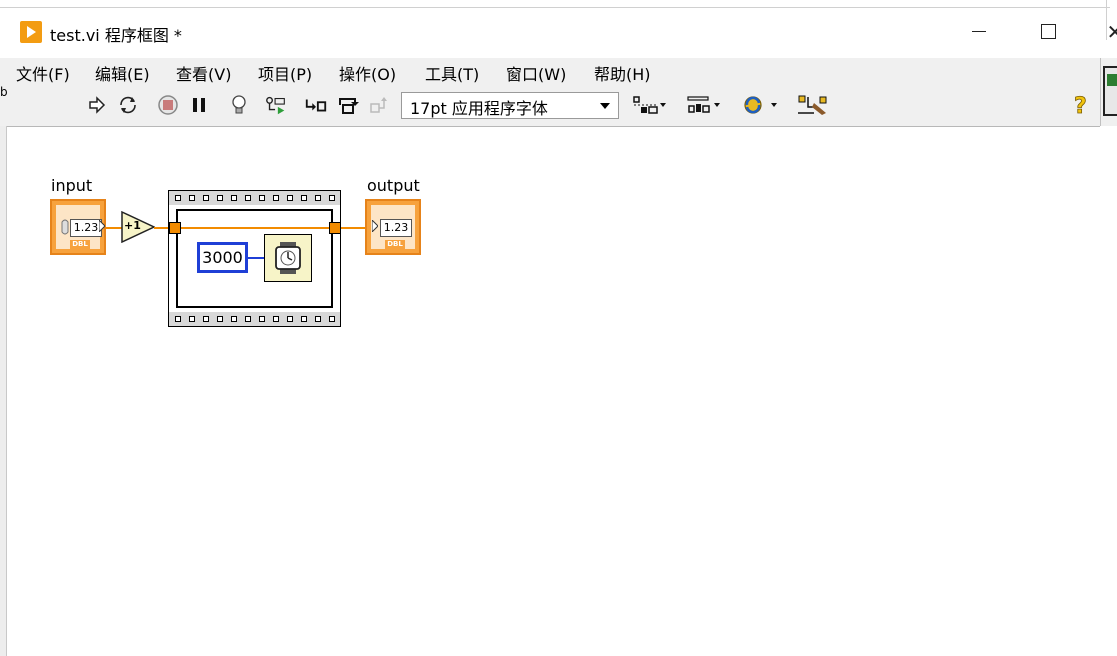 This screenshot has height=656, width=1117. What do you see at coordinates (396, 228) in the screenshot?
I see `output-display: 1.23` at bounding box center [396, 228].